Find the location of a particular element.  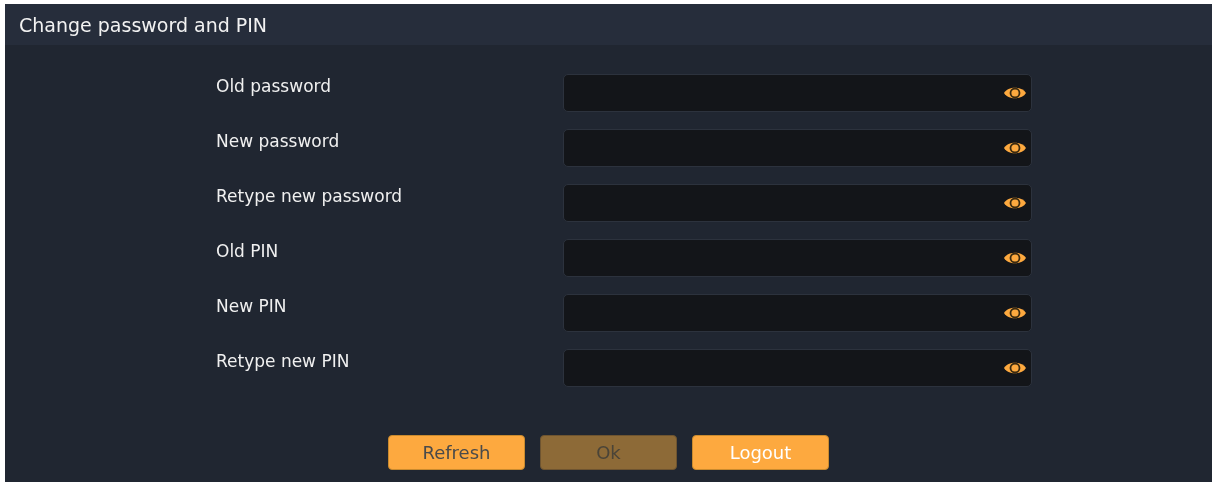

field-label: Retype new PIN is located at coordinates (283, 360).